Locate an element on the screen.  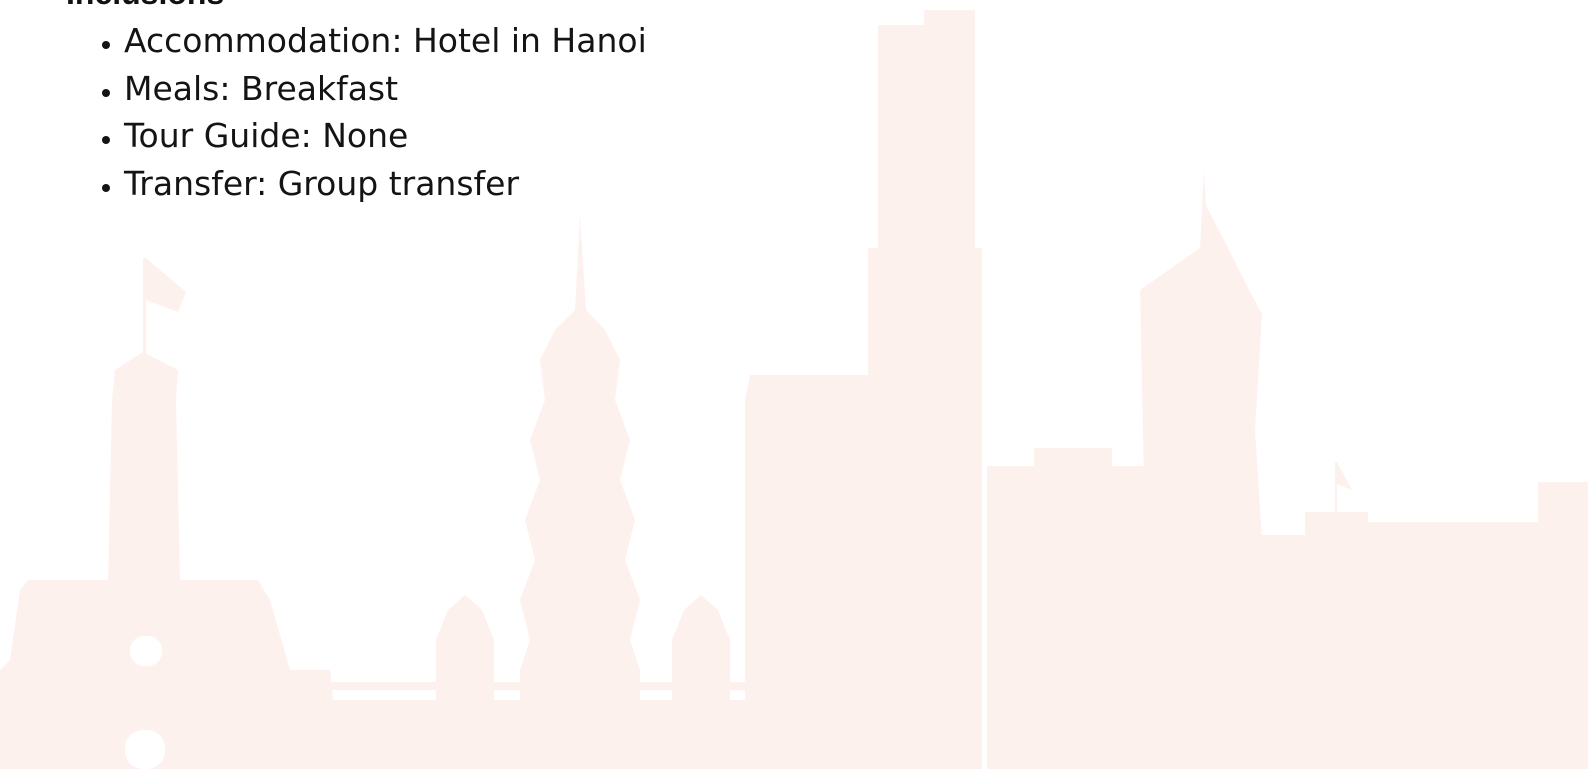
inclusion-value: Group transfer is located at coordinates (398, 183).